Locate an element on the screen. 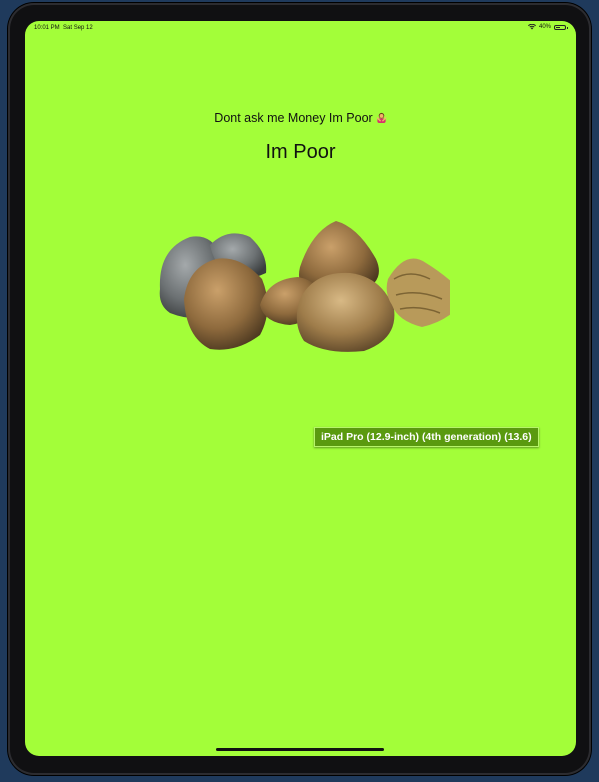 The width and height of the screenshot is (599, 782). subtitle-label: Dont ask me Money Im Poor is located at coordinates (293, 118).